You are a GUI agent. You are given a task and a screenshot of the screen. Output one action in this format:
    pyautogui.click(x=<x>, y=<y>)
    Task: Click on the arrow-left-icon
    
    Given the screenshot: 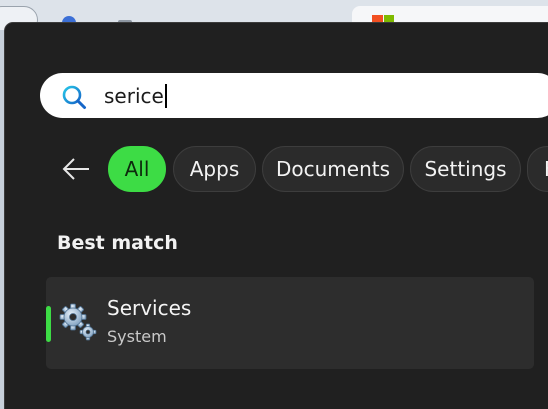 What is the action you would take?
    pyautogui.click(x=75, y=169)
    